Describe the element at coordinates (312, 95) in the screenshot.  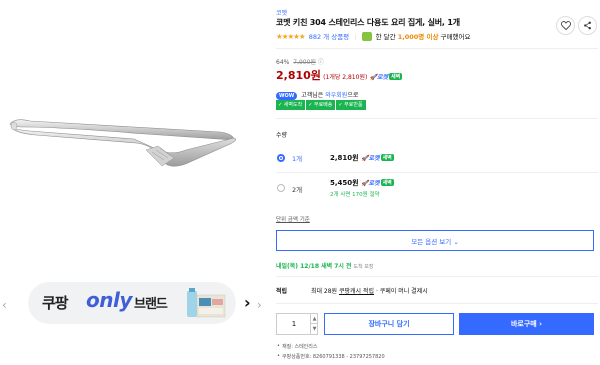
I see `wow-text-prefix: 고객님은` at that location.